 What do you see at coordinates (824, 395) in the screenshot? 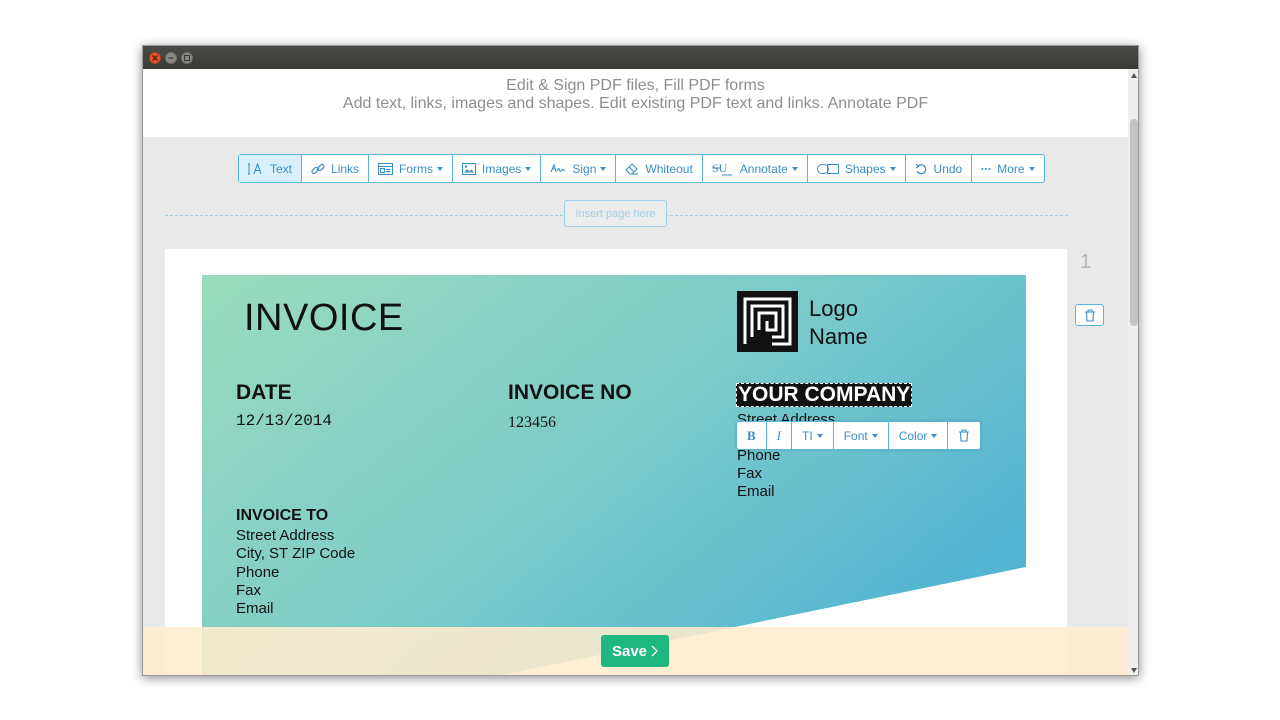
I see `company-name-selected: YOUR COMPANY` at bounding box center [824, 395].